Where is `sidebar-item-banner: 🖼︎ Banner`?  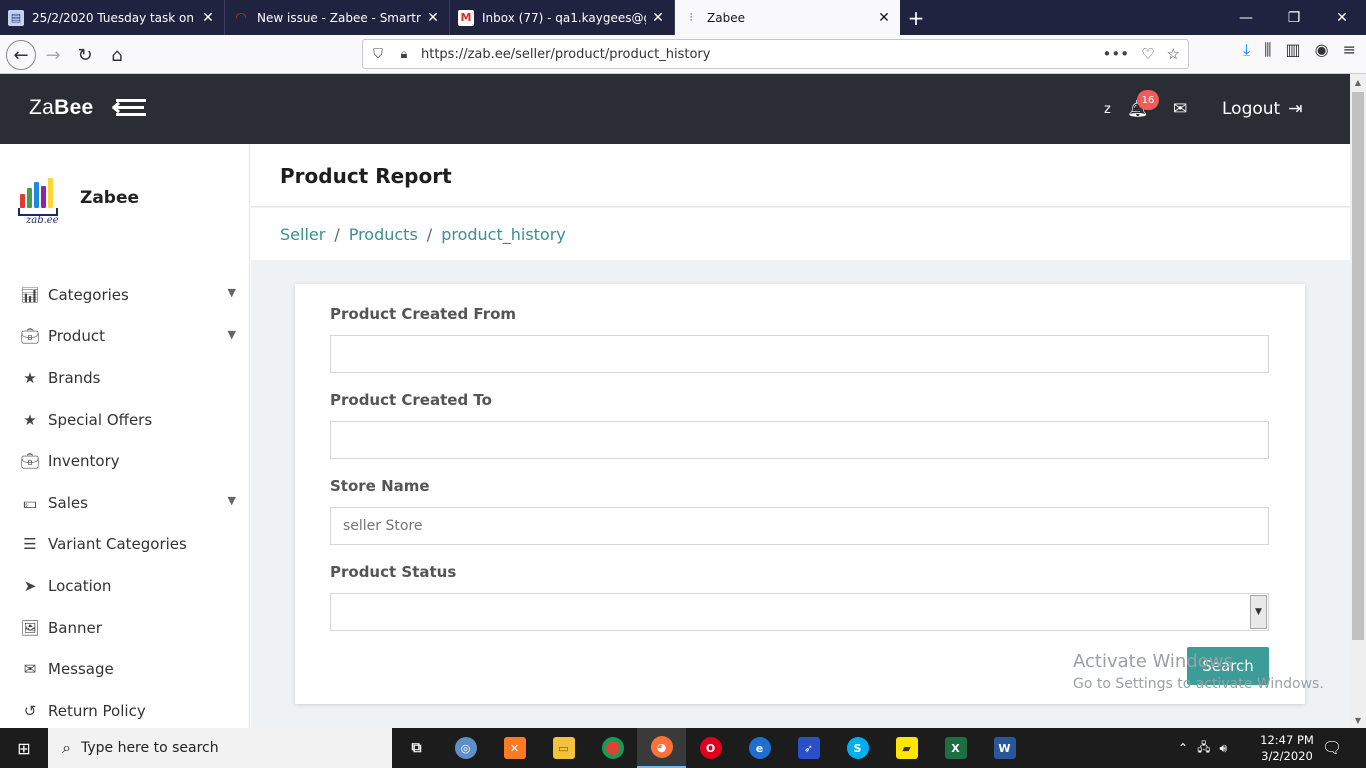
sidebar-item-banner: 🖼︎ Banner is located at coordinates (124, 628).